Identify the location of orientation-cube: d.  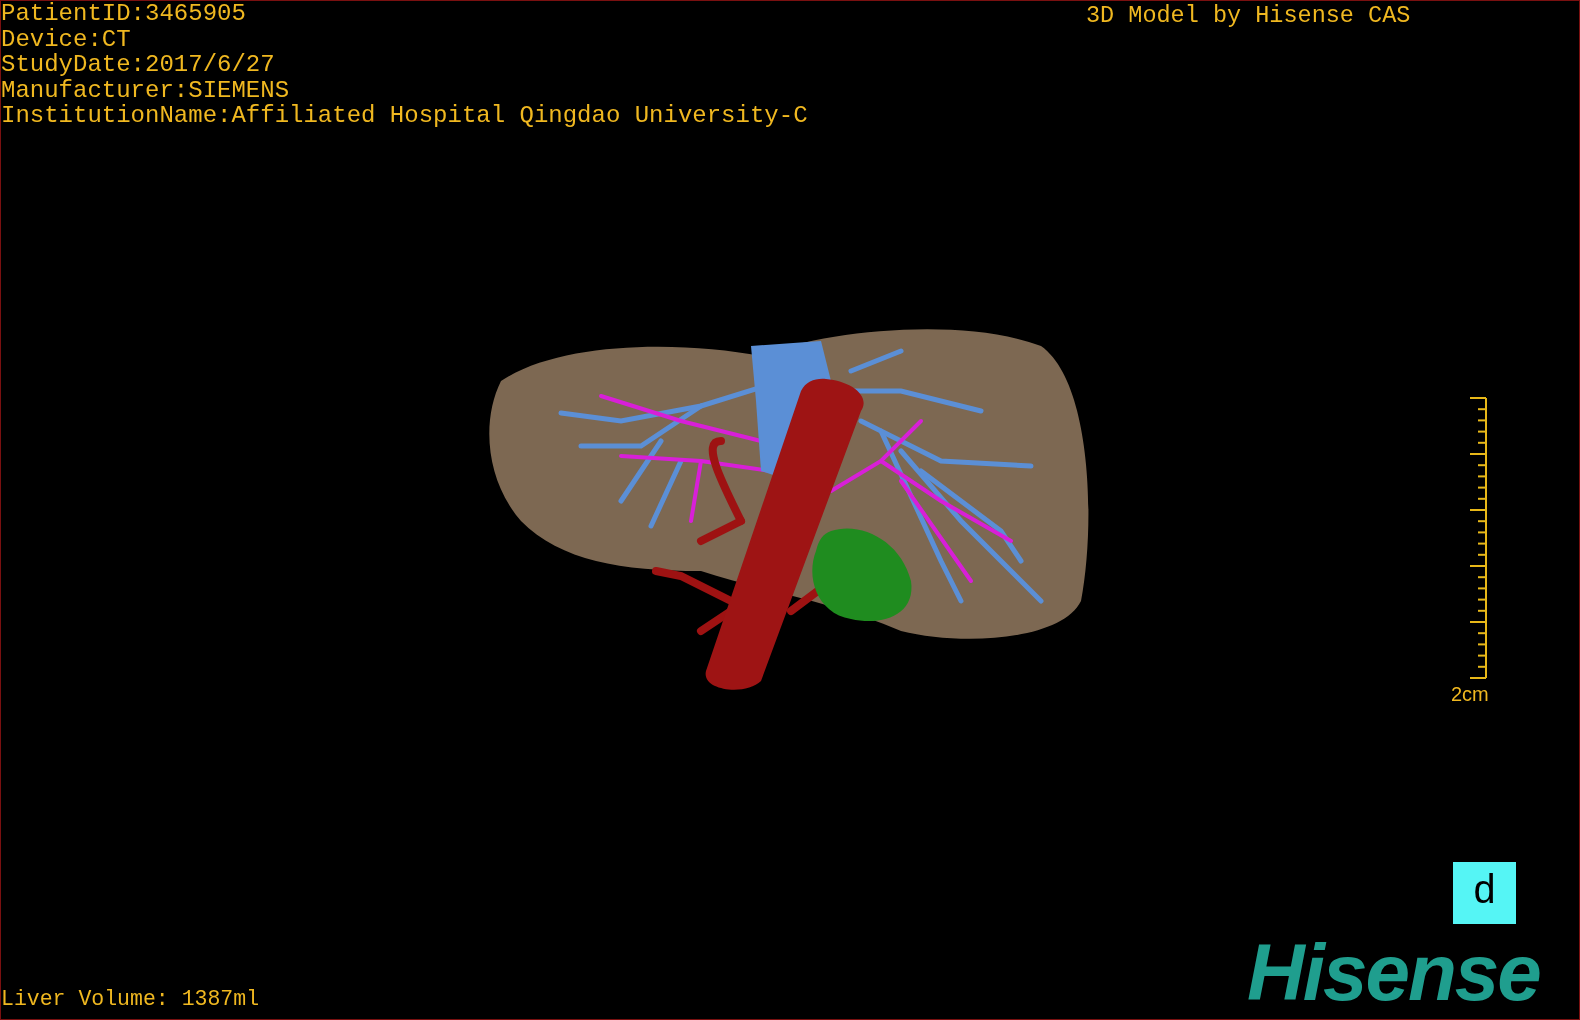
(1484, 893).